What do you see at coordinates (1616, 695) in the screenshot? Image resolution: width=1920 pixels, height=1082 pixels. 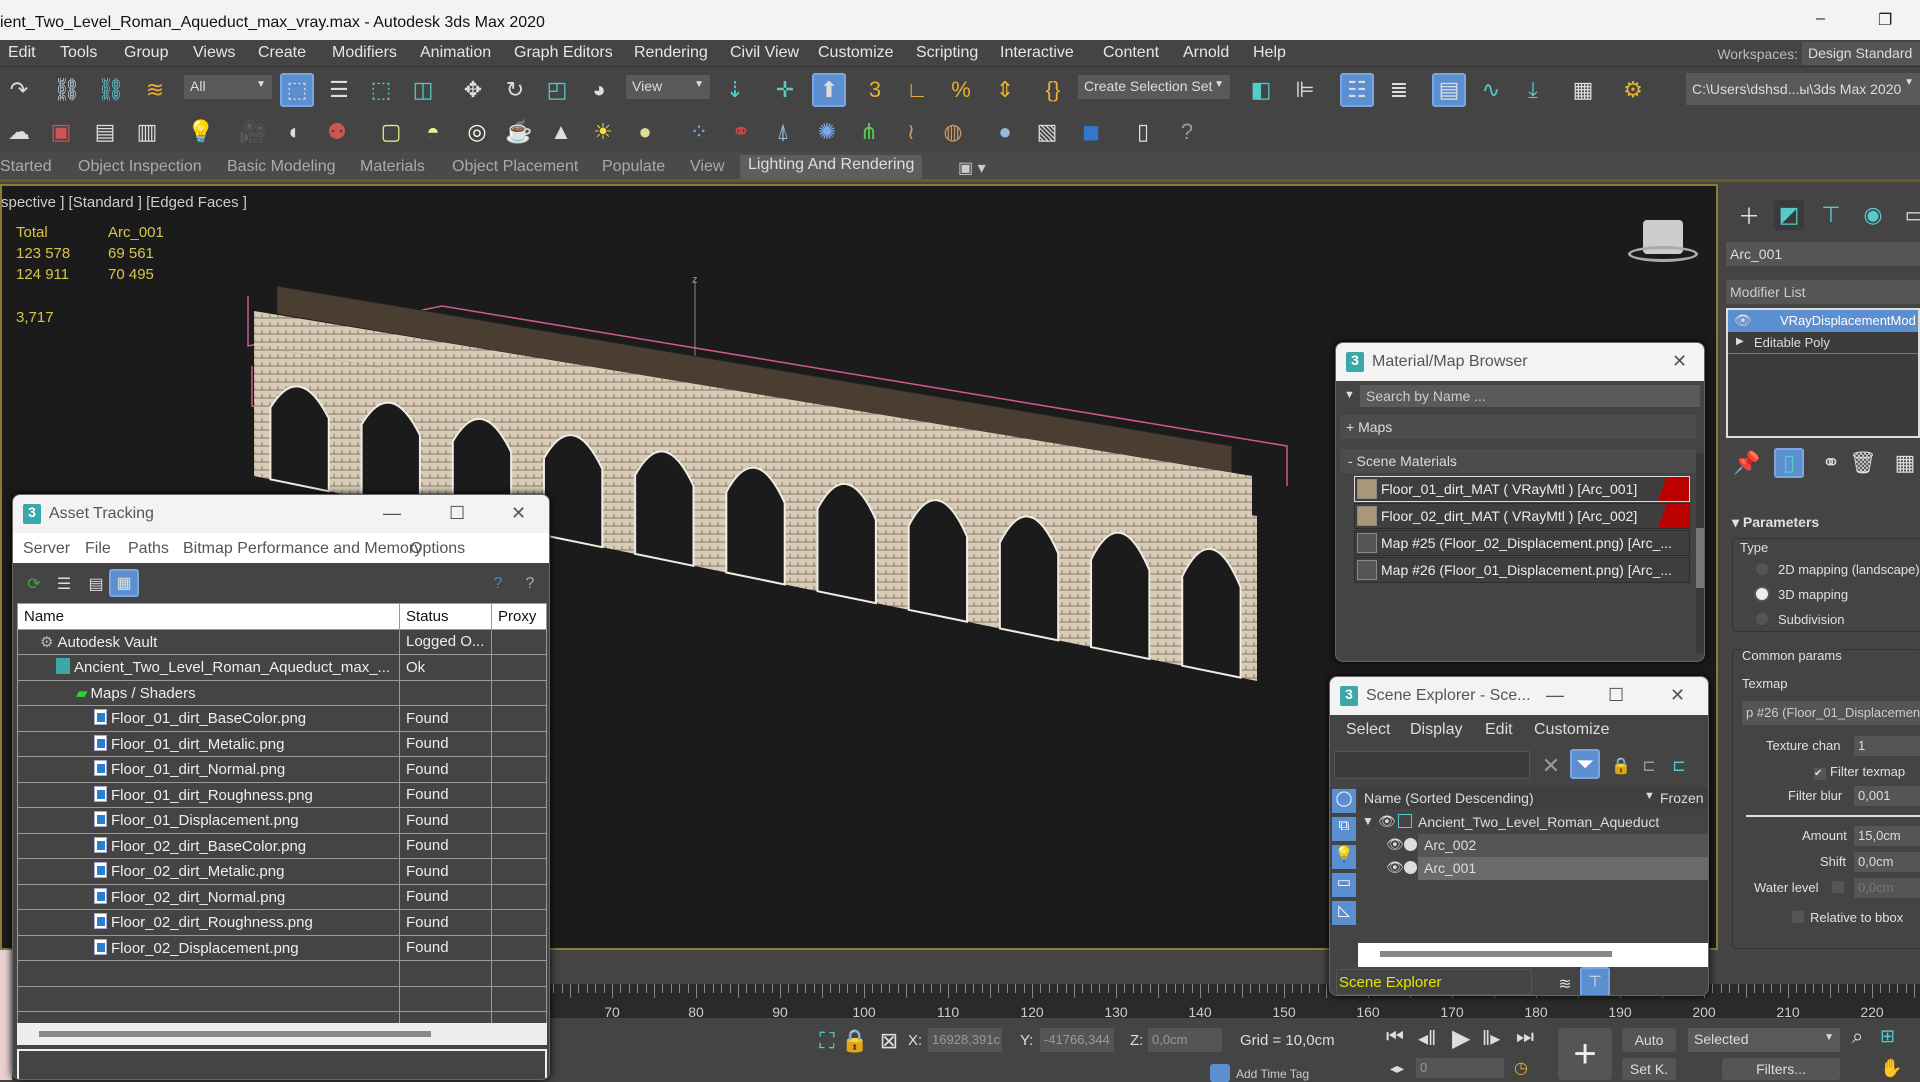 I see `maximize-button: ☐` at bounding box center [1616, 695].